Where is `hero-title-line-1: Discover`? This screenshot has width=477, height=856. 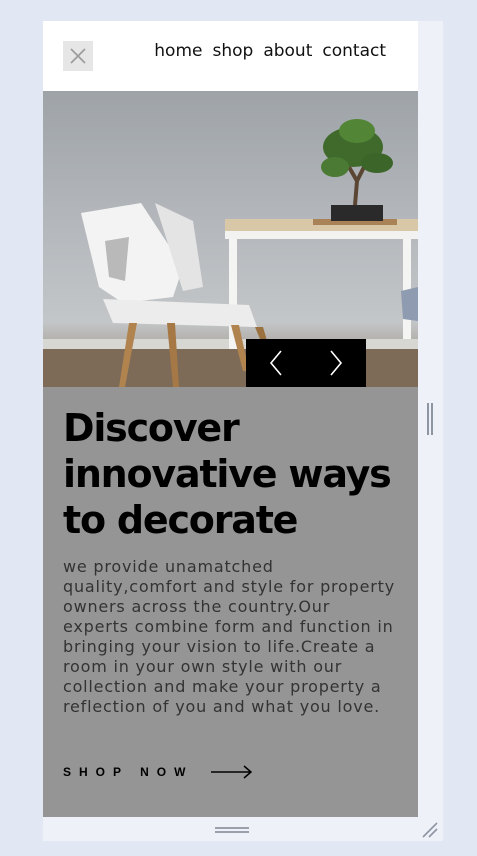 hero-title-line-1: Discover is located at coordinates (151, 428).